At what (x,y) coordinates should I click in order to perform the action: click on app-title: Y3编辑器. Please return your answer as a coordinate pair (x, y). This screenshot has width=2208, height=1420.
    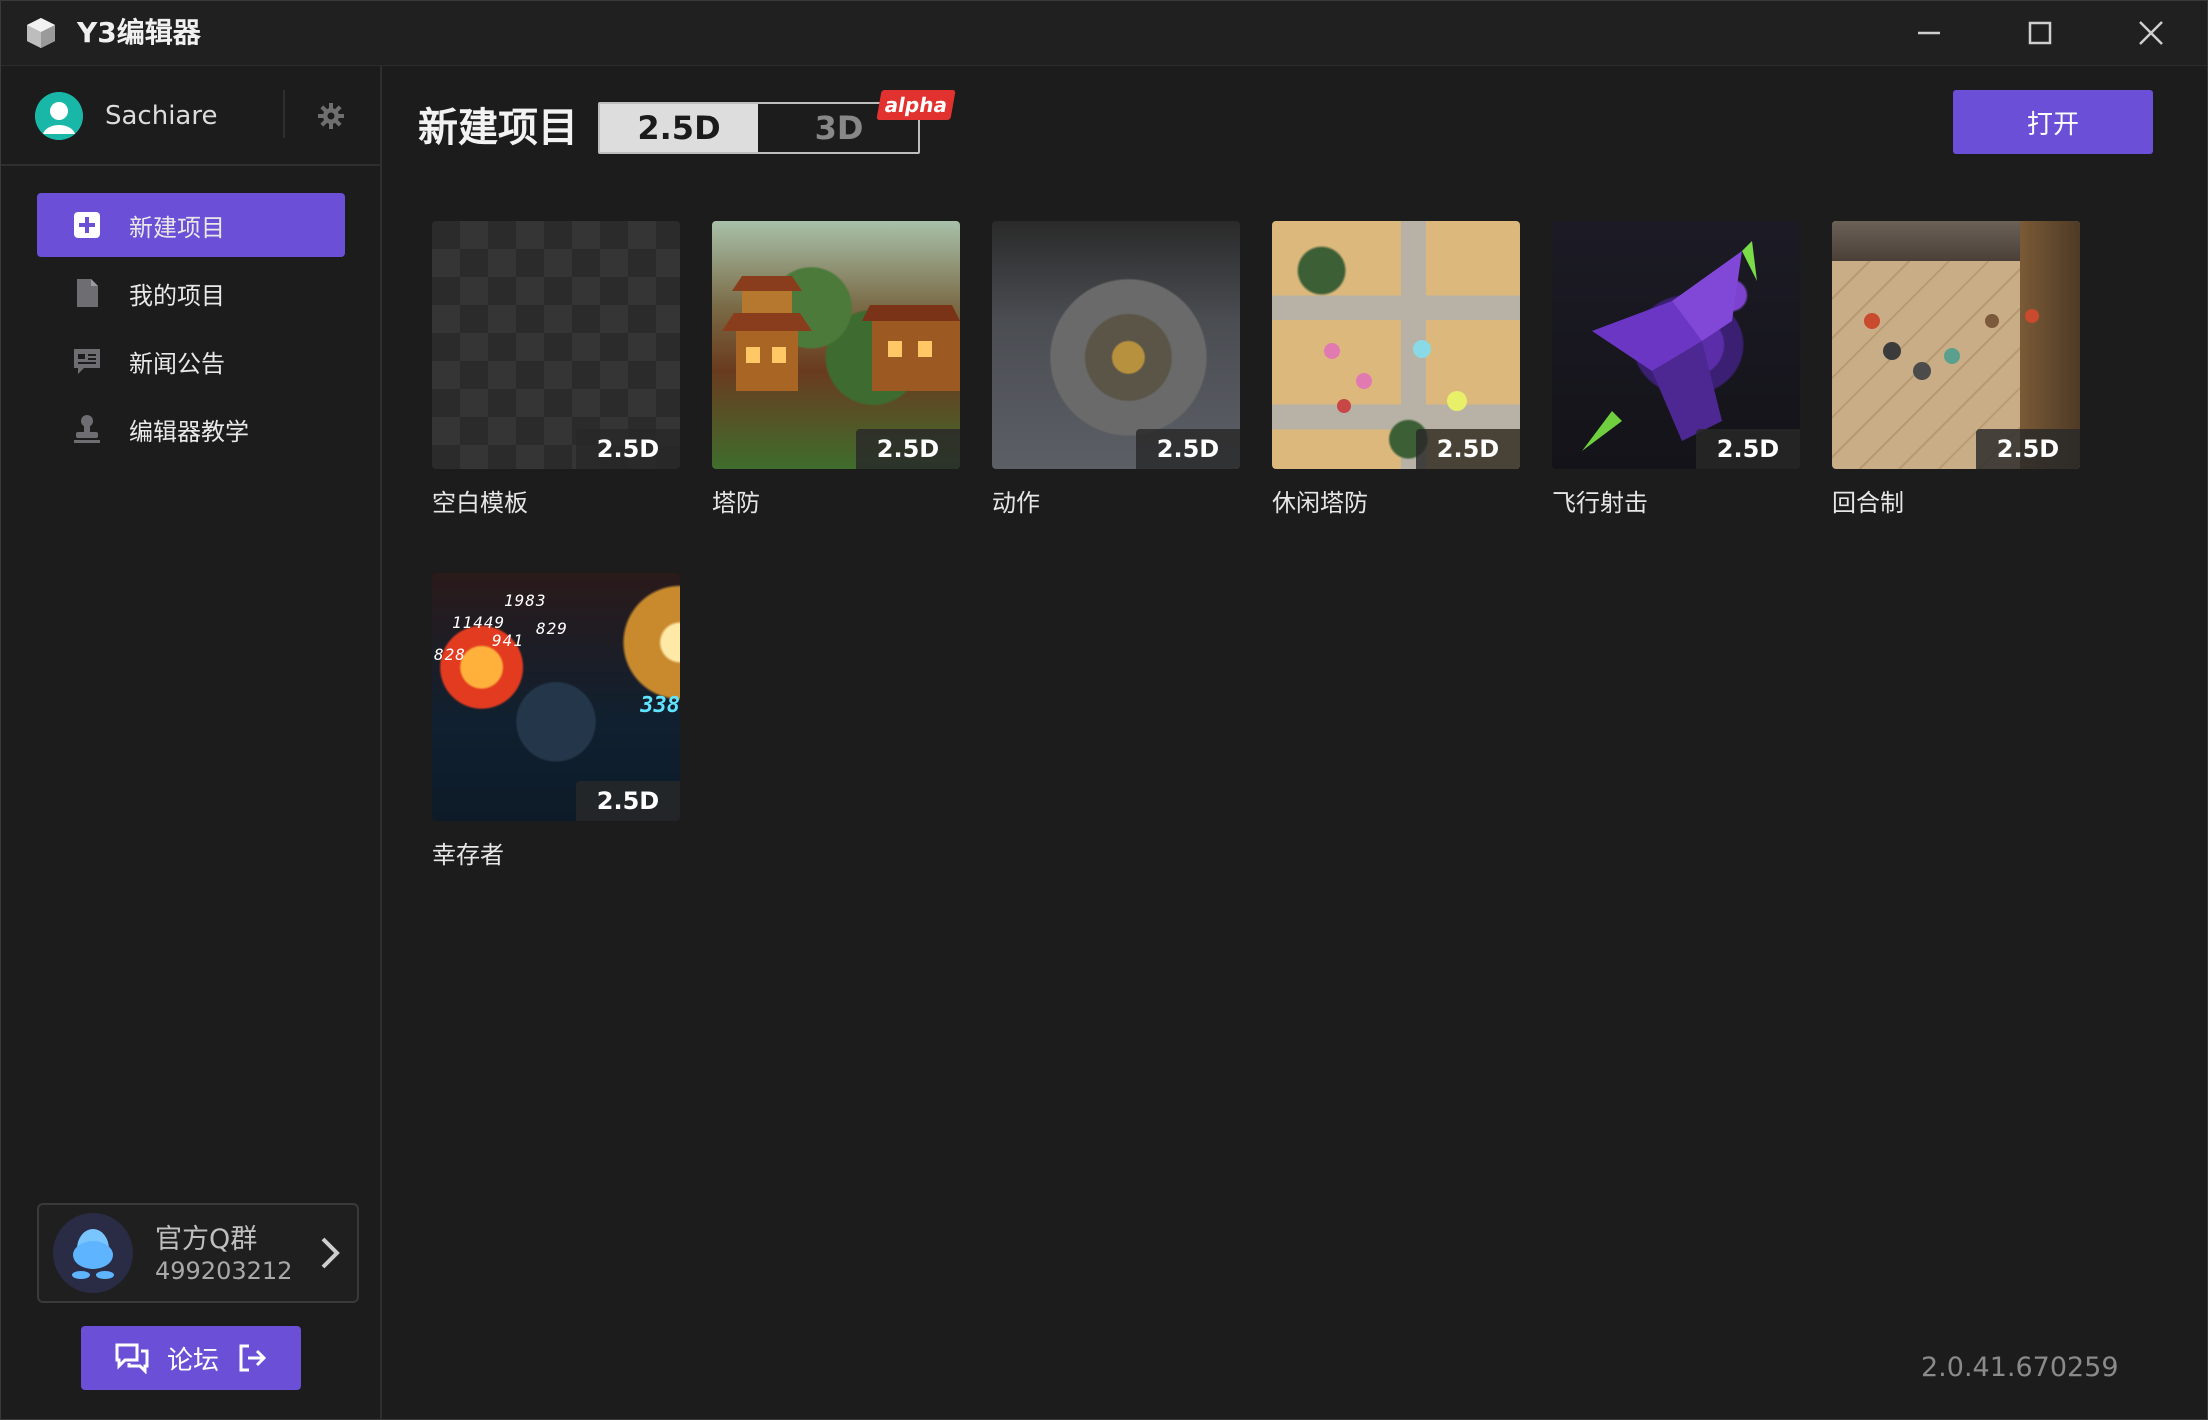
    Looking at the image, I should click on (139, 32).